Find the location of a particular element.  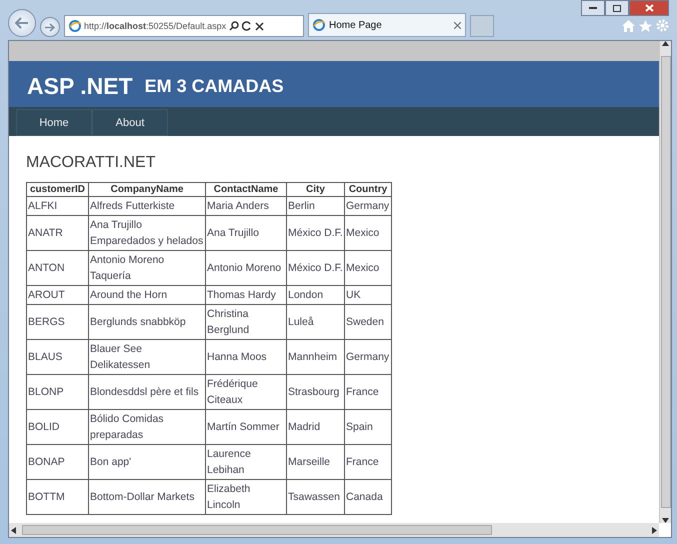

column-header: CompanyName is located at coordinates (147, 189).